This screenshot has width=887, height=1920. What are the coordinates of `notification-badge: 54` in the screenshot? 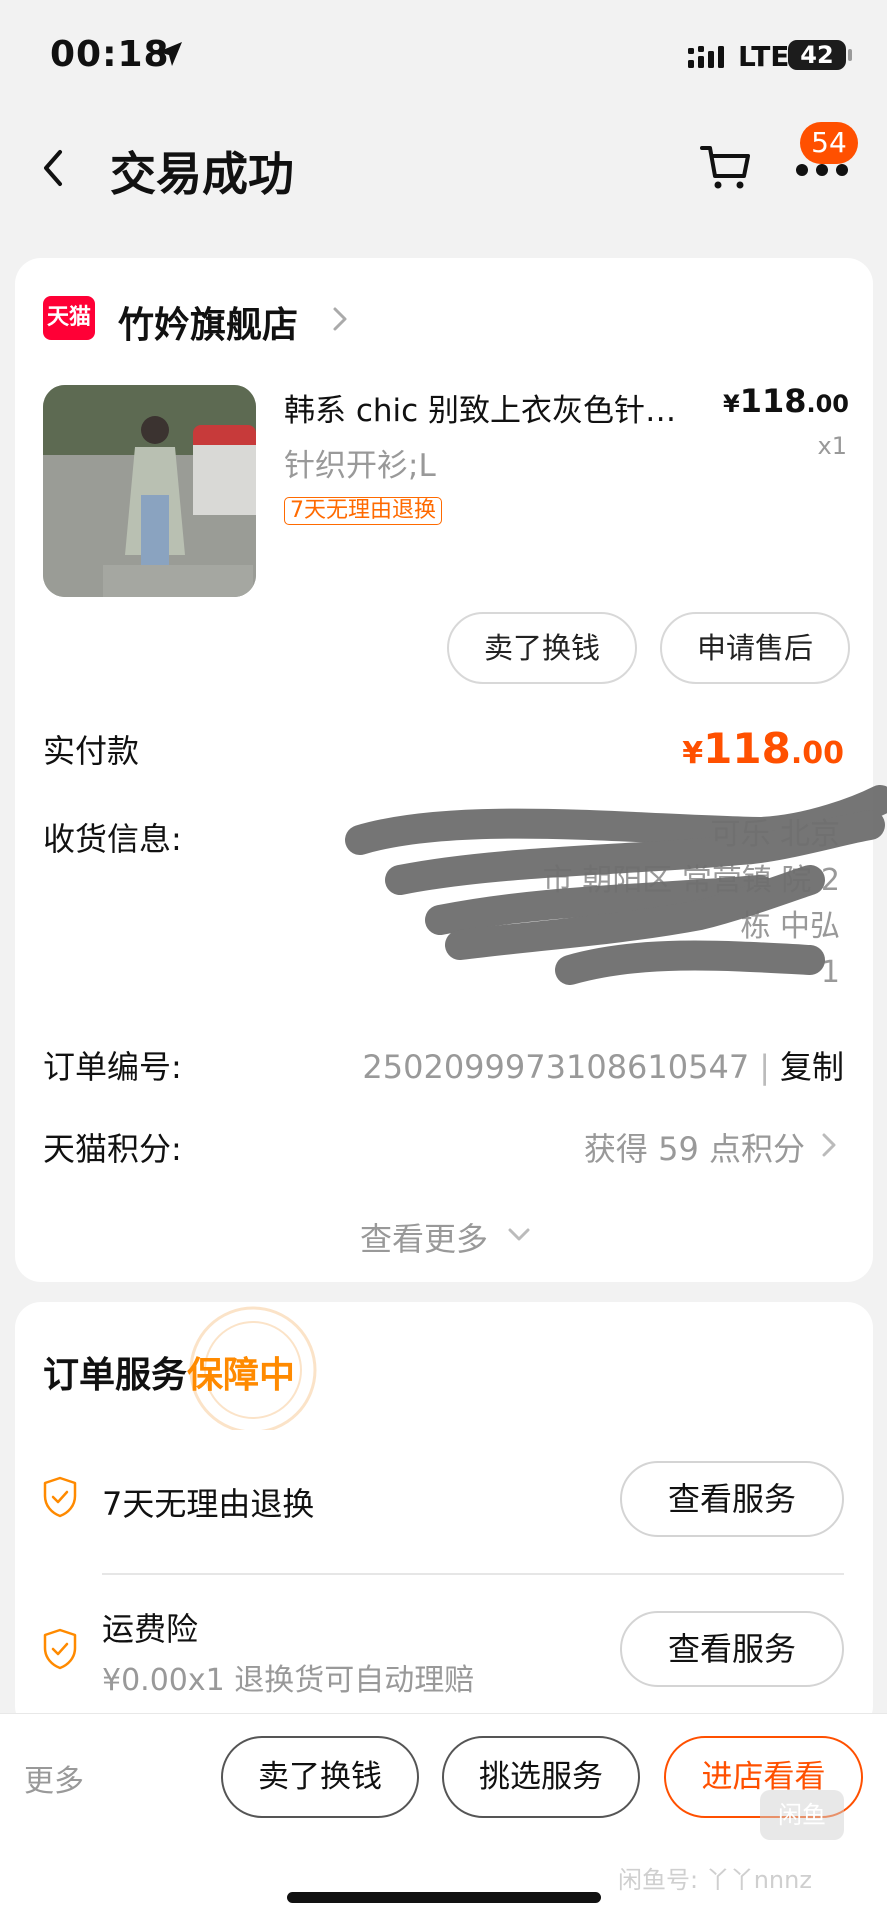 It's located at (829, 143).